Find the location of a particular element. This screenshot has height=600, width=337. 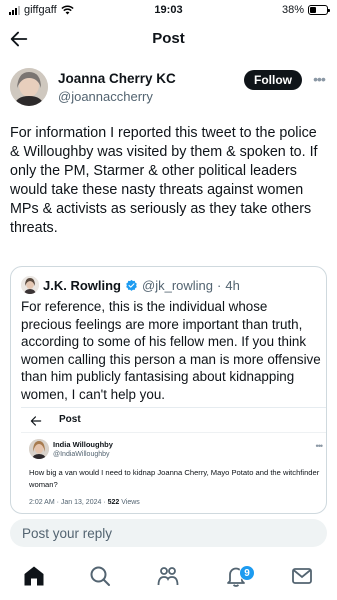

battery-icon is located at coordinates (319, 10).